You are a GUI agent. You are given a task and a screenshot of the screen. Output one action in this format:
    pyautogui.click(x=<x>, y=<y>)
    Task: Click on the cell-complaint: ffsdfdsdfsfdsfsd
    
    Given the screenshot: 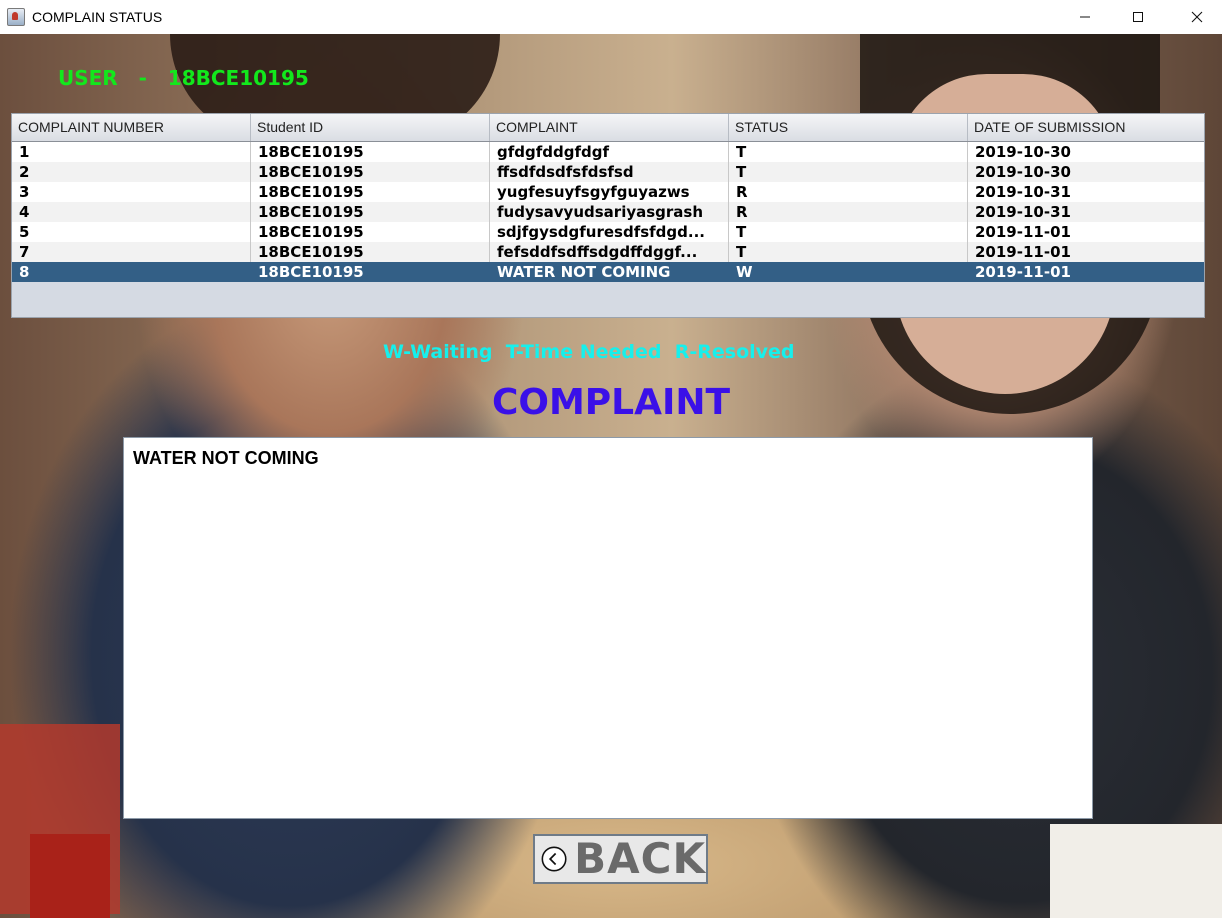 What is the action you would take?
    pyautogui.click(x=609, y=172)
    